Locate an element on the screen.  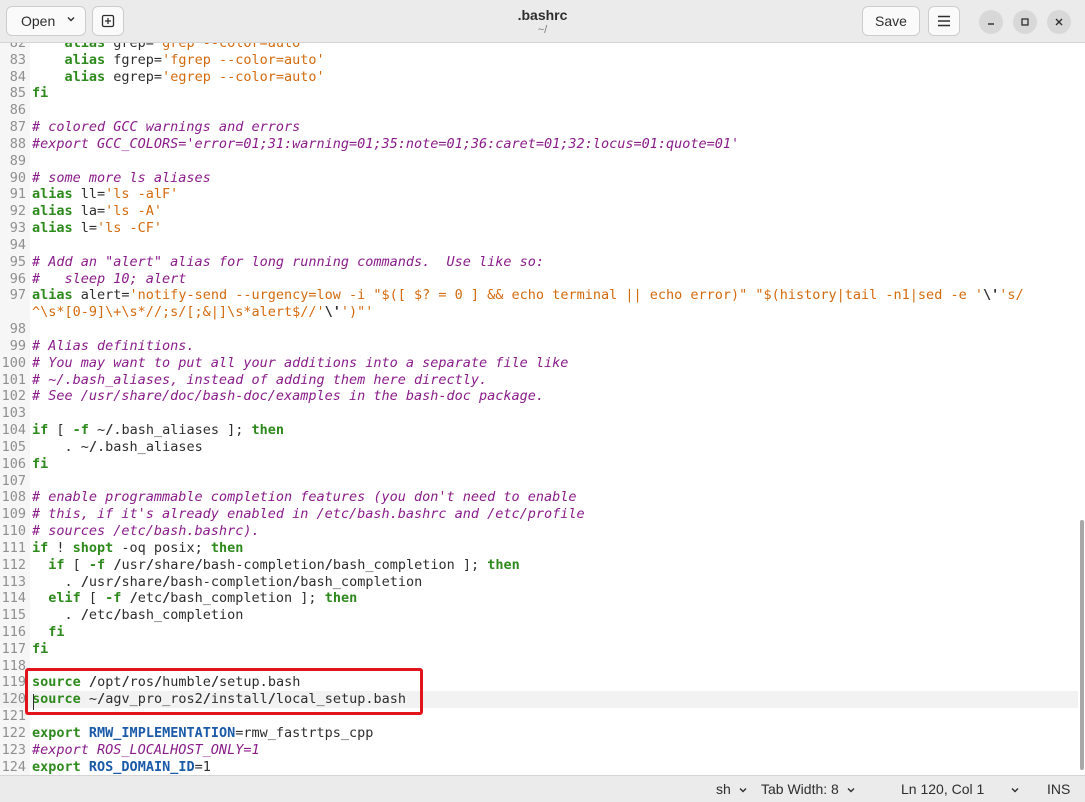
minimize-button is located at coordinates (991, 22).